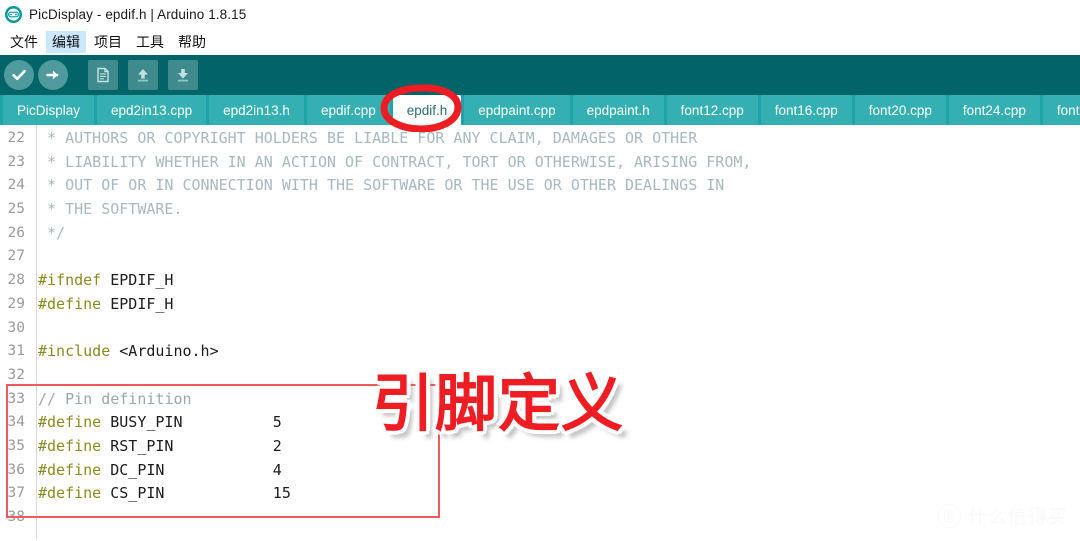 The height and width of the screenshot is (541, 1080). What do you see at coordinates (103, 75) in the screenshot?
I see `new-button` at bounding box center [103, 75].